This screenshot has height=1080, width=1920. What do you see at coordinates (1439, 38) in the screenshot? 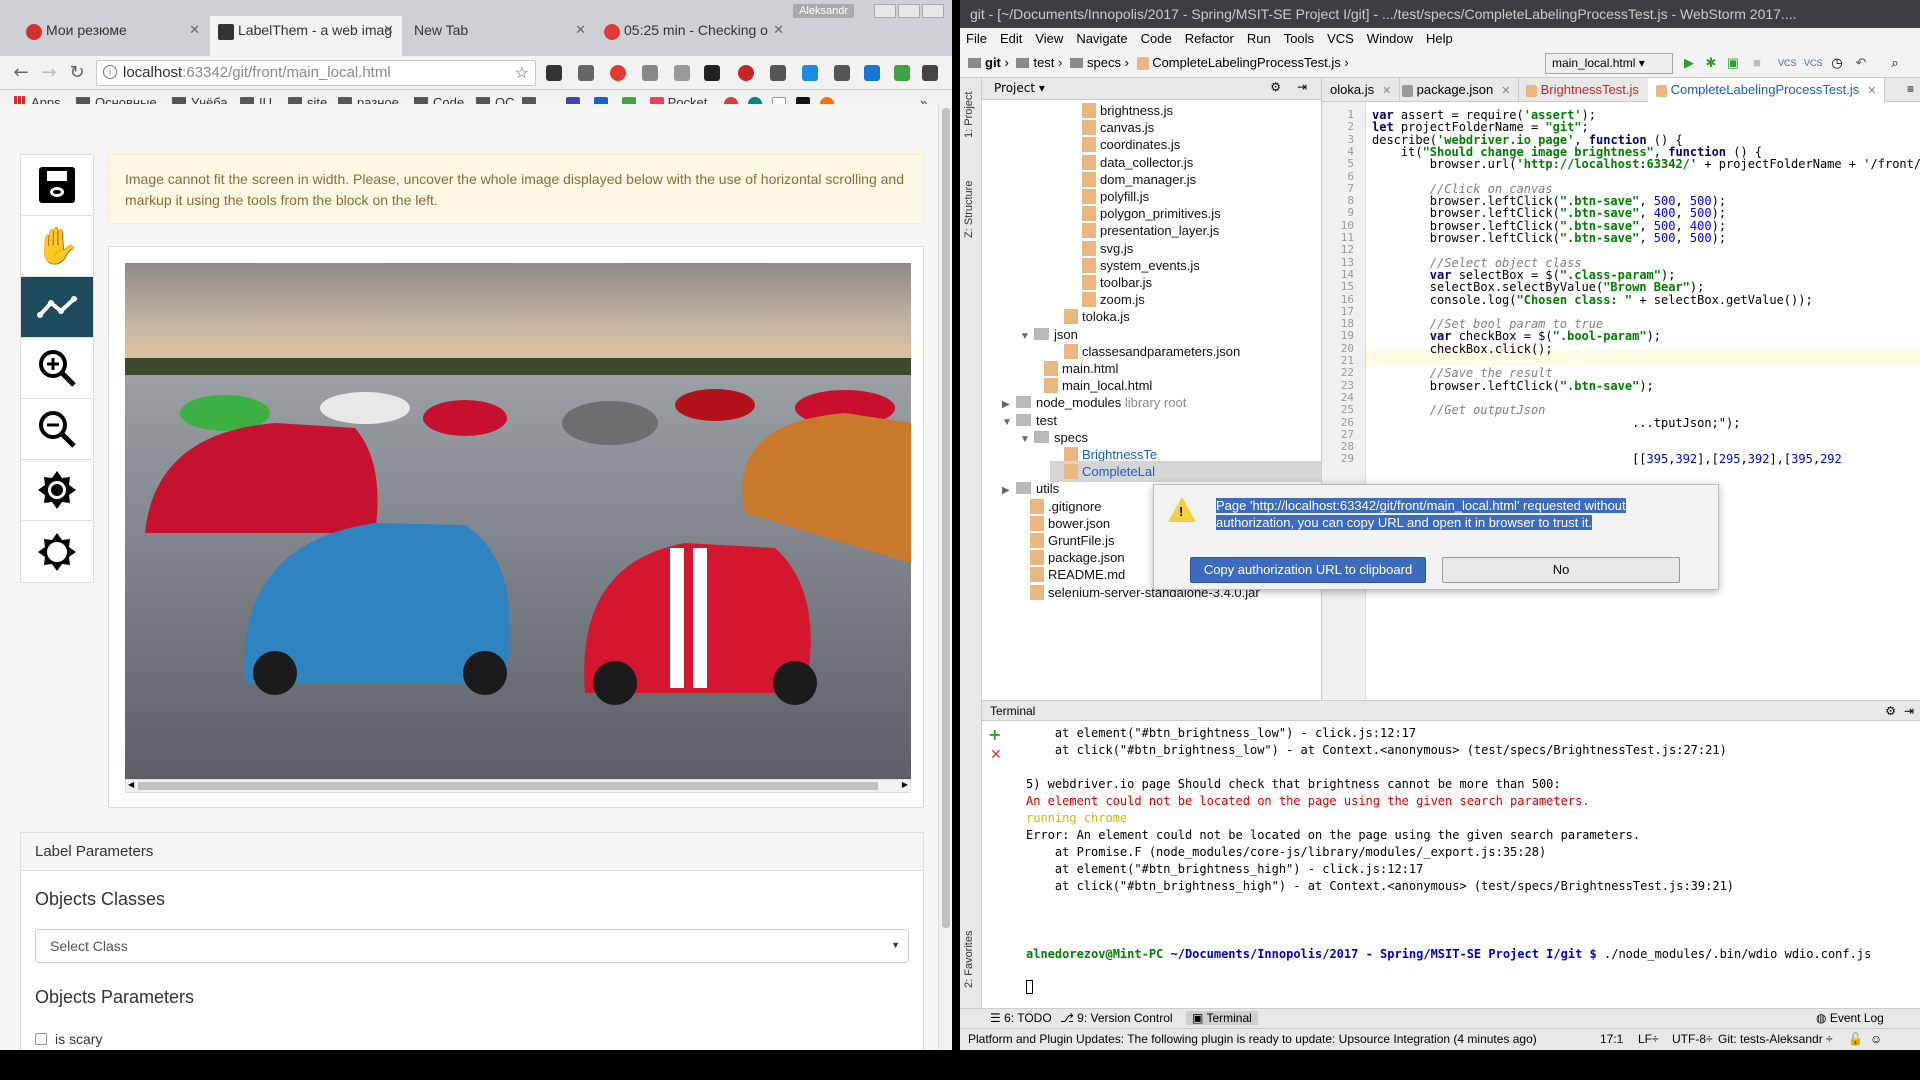
I see `menu-help: Help` at bounding box center [1439, 38].